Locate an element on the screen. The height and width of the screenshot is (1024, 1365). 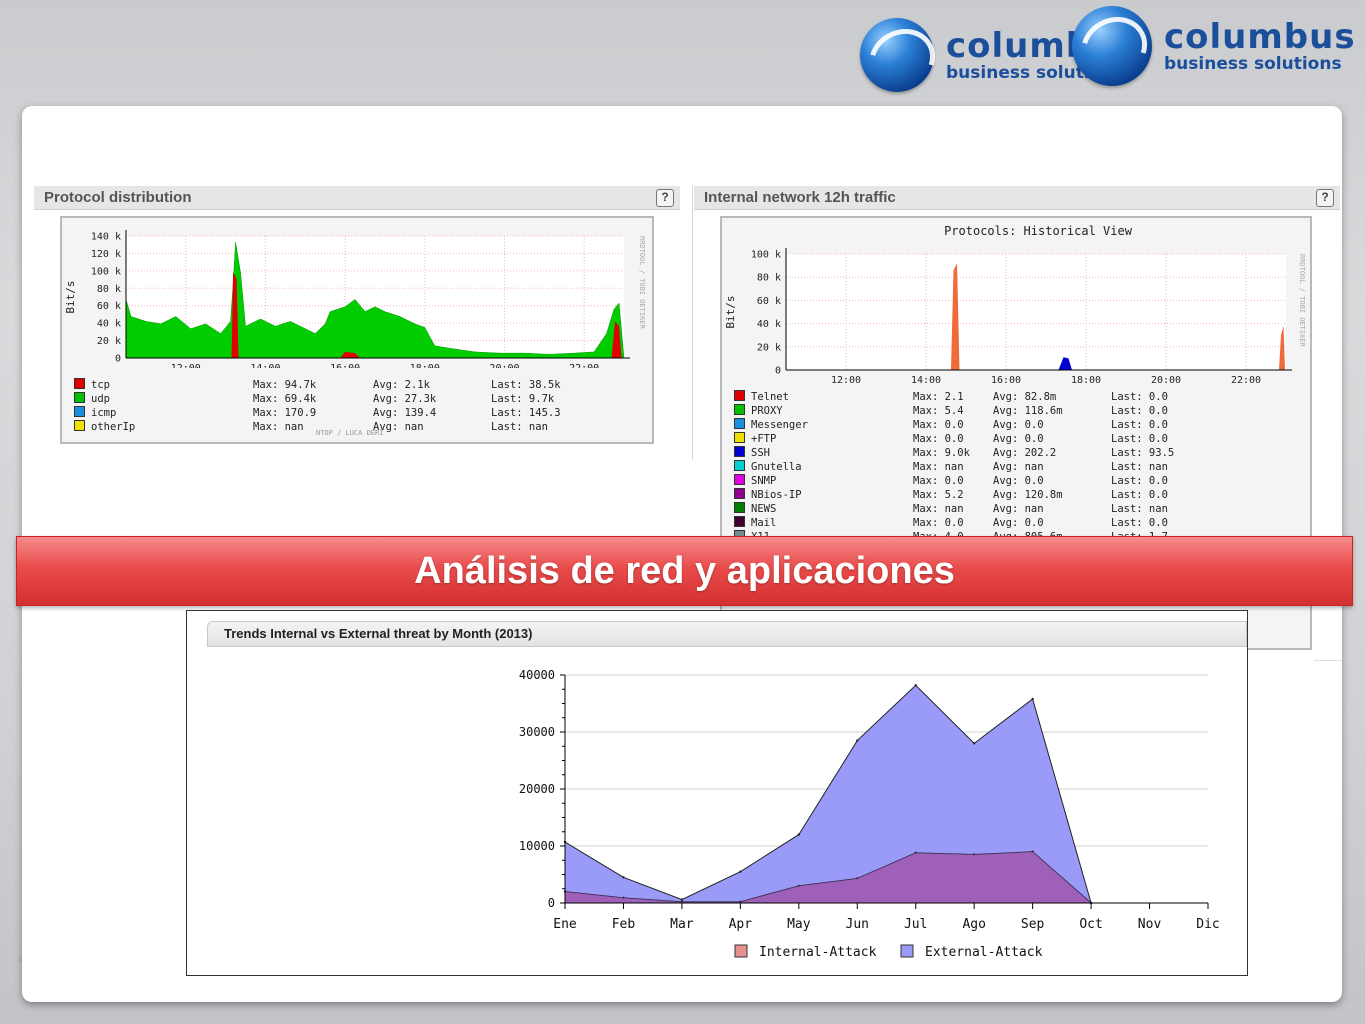
legend-avg: Avg: 82.8m is located at coordinates (1025, 397).